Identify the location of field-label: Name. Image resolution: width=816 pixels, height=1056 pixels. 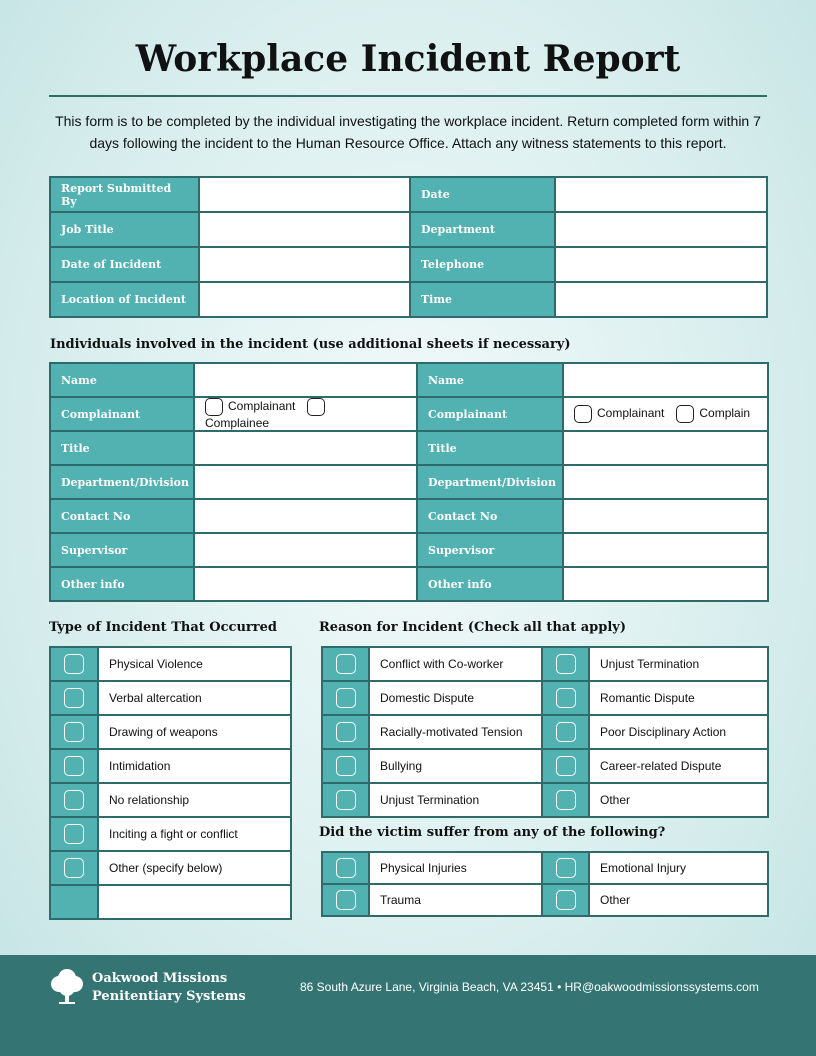
(79, 380).